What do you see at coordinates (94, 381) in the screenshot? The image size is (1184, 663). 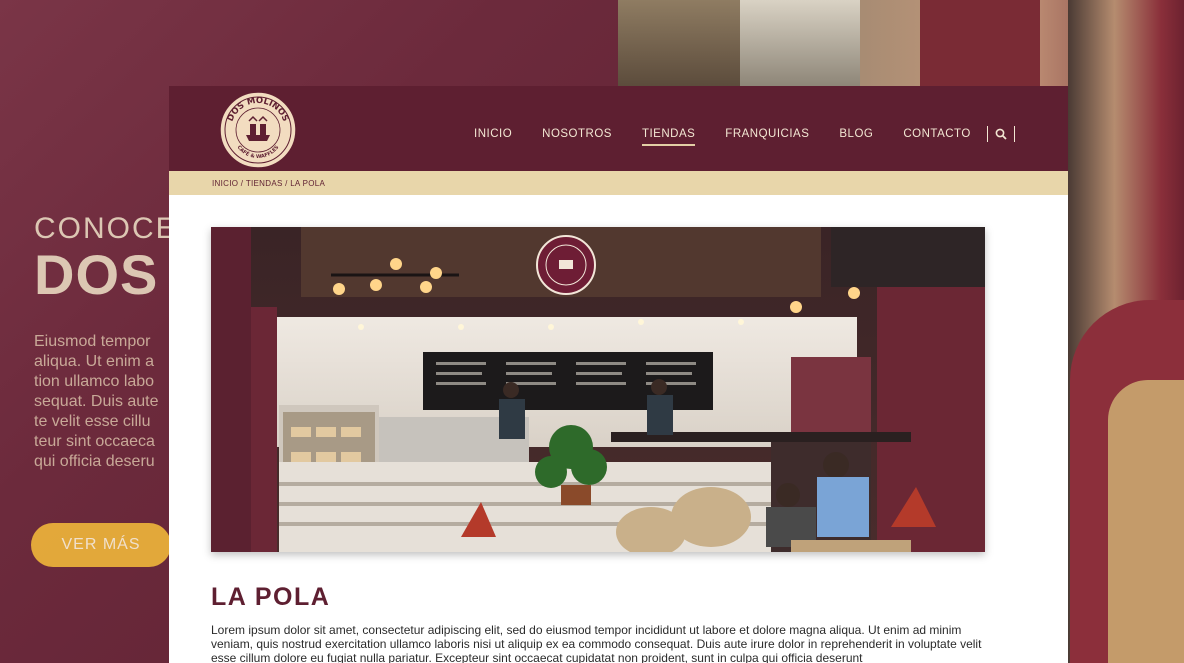 I see `hero-text-line: tion ullamco labo` at bounding box center [94, 381].